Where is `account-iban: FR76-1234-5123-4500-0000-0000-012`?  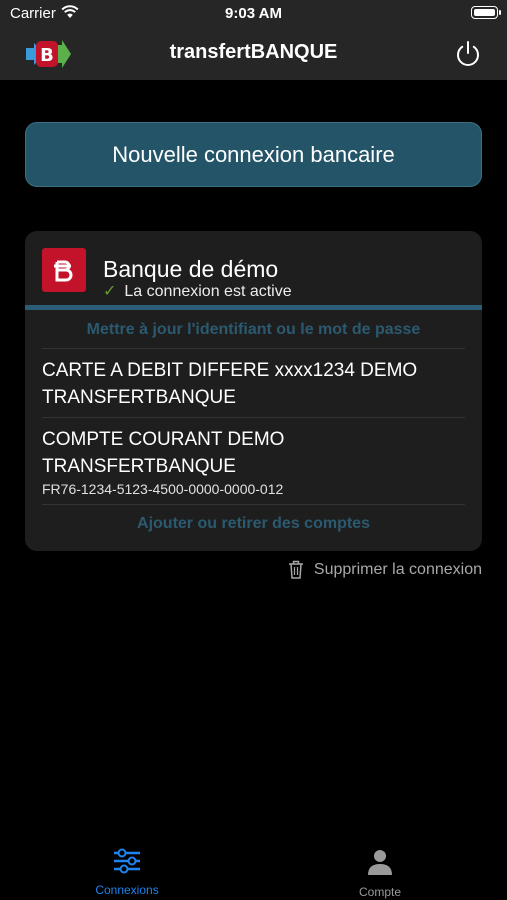 account-iban: FR76-1234-5123-4500-0000-0000-012 is located at coordinates (163, 489).